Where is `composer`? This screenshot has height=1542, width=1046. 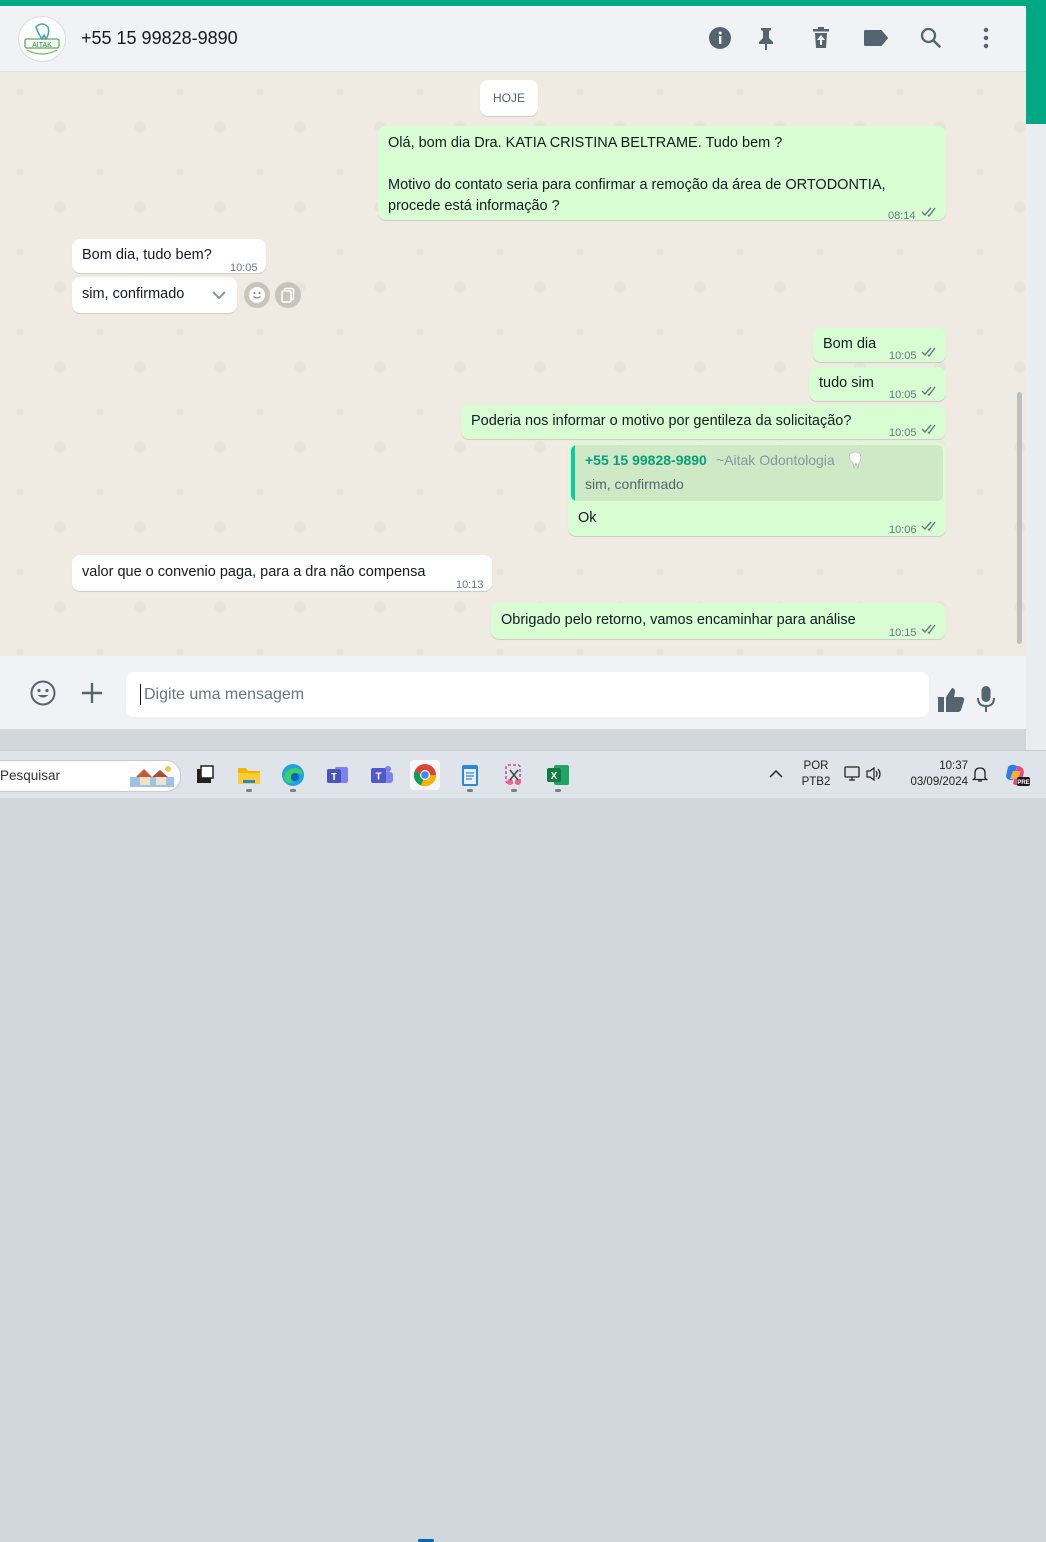
composer is located at coordinates (513, 692).